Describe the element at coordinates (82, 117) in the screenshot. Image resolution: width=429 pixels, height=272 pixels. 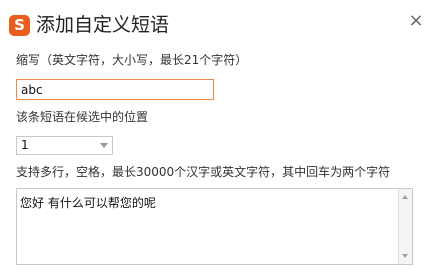
I see `position-label: 该条短语在候选中的位置` at that location.